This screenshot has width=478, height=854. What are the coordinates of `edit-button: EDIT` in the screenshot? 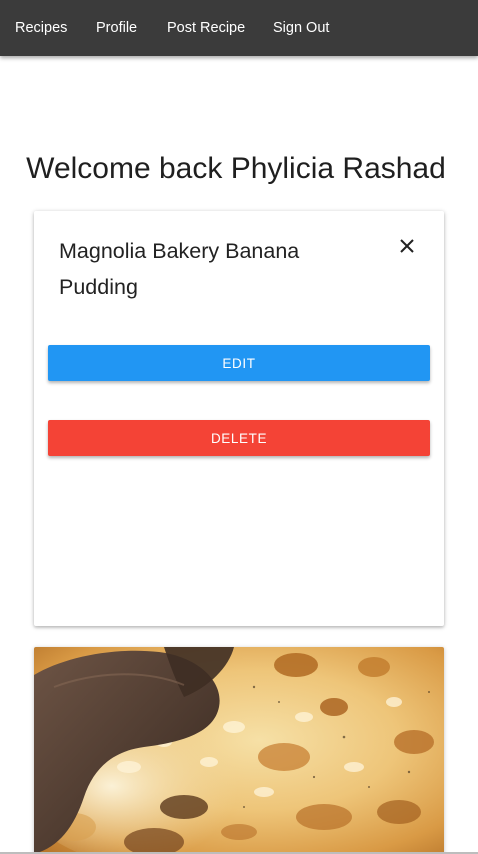 It's located at (239, 363).